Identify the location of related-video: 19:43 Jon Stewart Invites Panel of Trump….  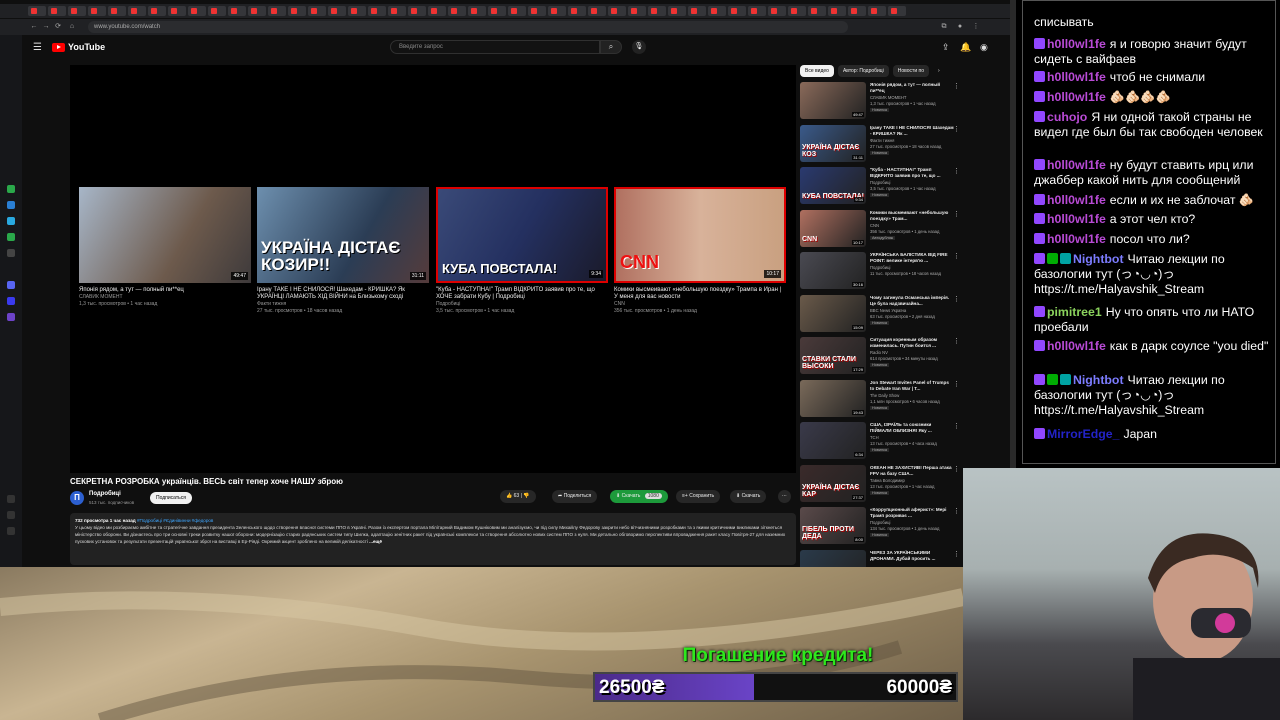
(881, 399).